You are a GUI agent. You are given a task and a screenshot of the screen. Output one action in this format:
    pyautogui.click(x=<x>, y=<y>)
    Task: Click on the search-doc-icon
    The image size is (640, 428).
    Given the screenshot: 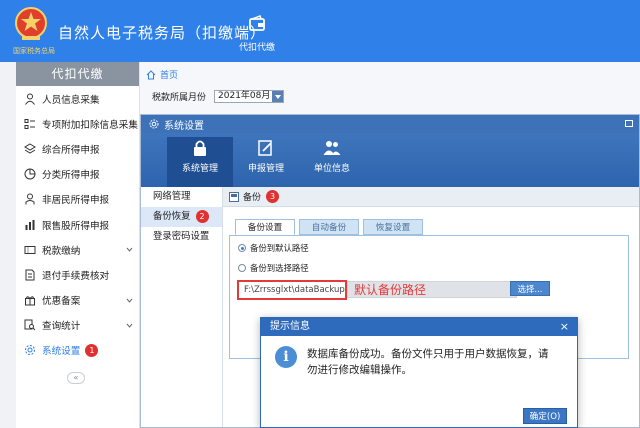 What is the action you would take?
    pyautogui.click(x=30, y=325)
    